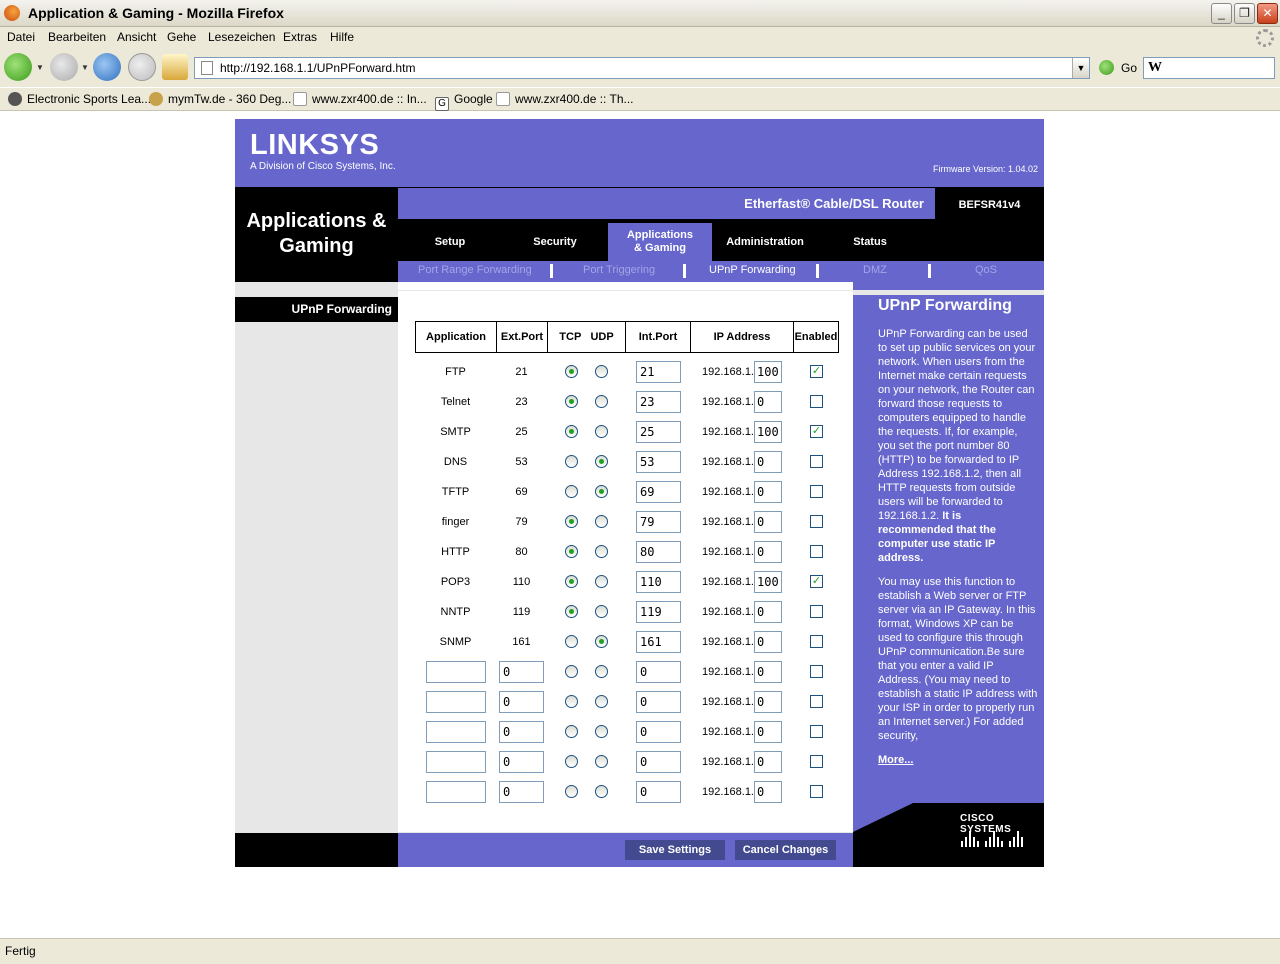 Image resolution: width=1280 pixels, height=964 pixels. I want to click on int-port-input: 119, so click(658, 612).